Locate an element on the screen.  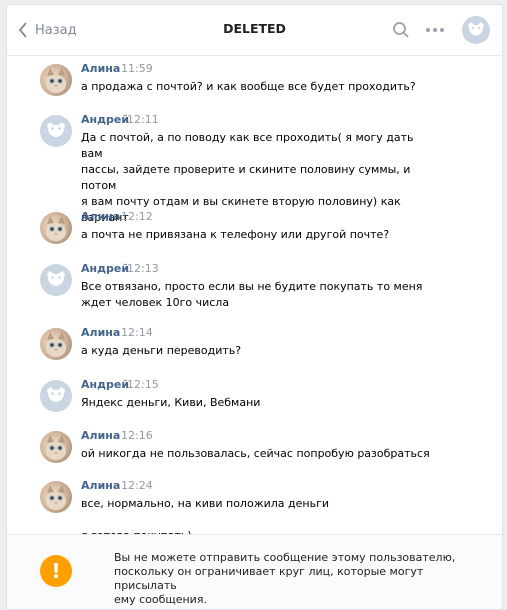
message-text: а куда деньги переводить? is located at coordinates (256, 351).